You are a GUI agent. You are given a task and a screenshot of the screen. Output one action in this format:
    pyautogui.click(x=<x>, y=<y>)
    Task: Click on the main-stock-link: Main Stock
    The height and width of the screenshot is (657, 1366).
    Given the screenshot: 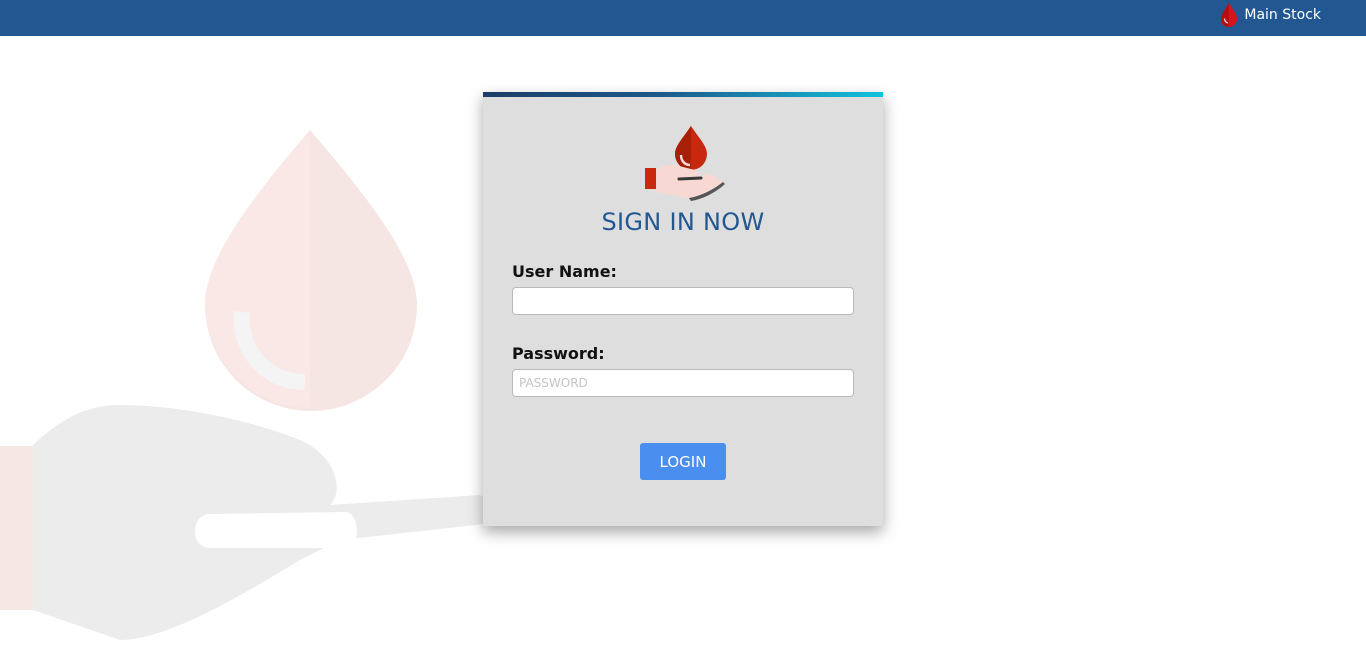 What is the action you would take?
    pyautogui.click(x=1270, y=15)
    